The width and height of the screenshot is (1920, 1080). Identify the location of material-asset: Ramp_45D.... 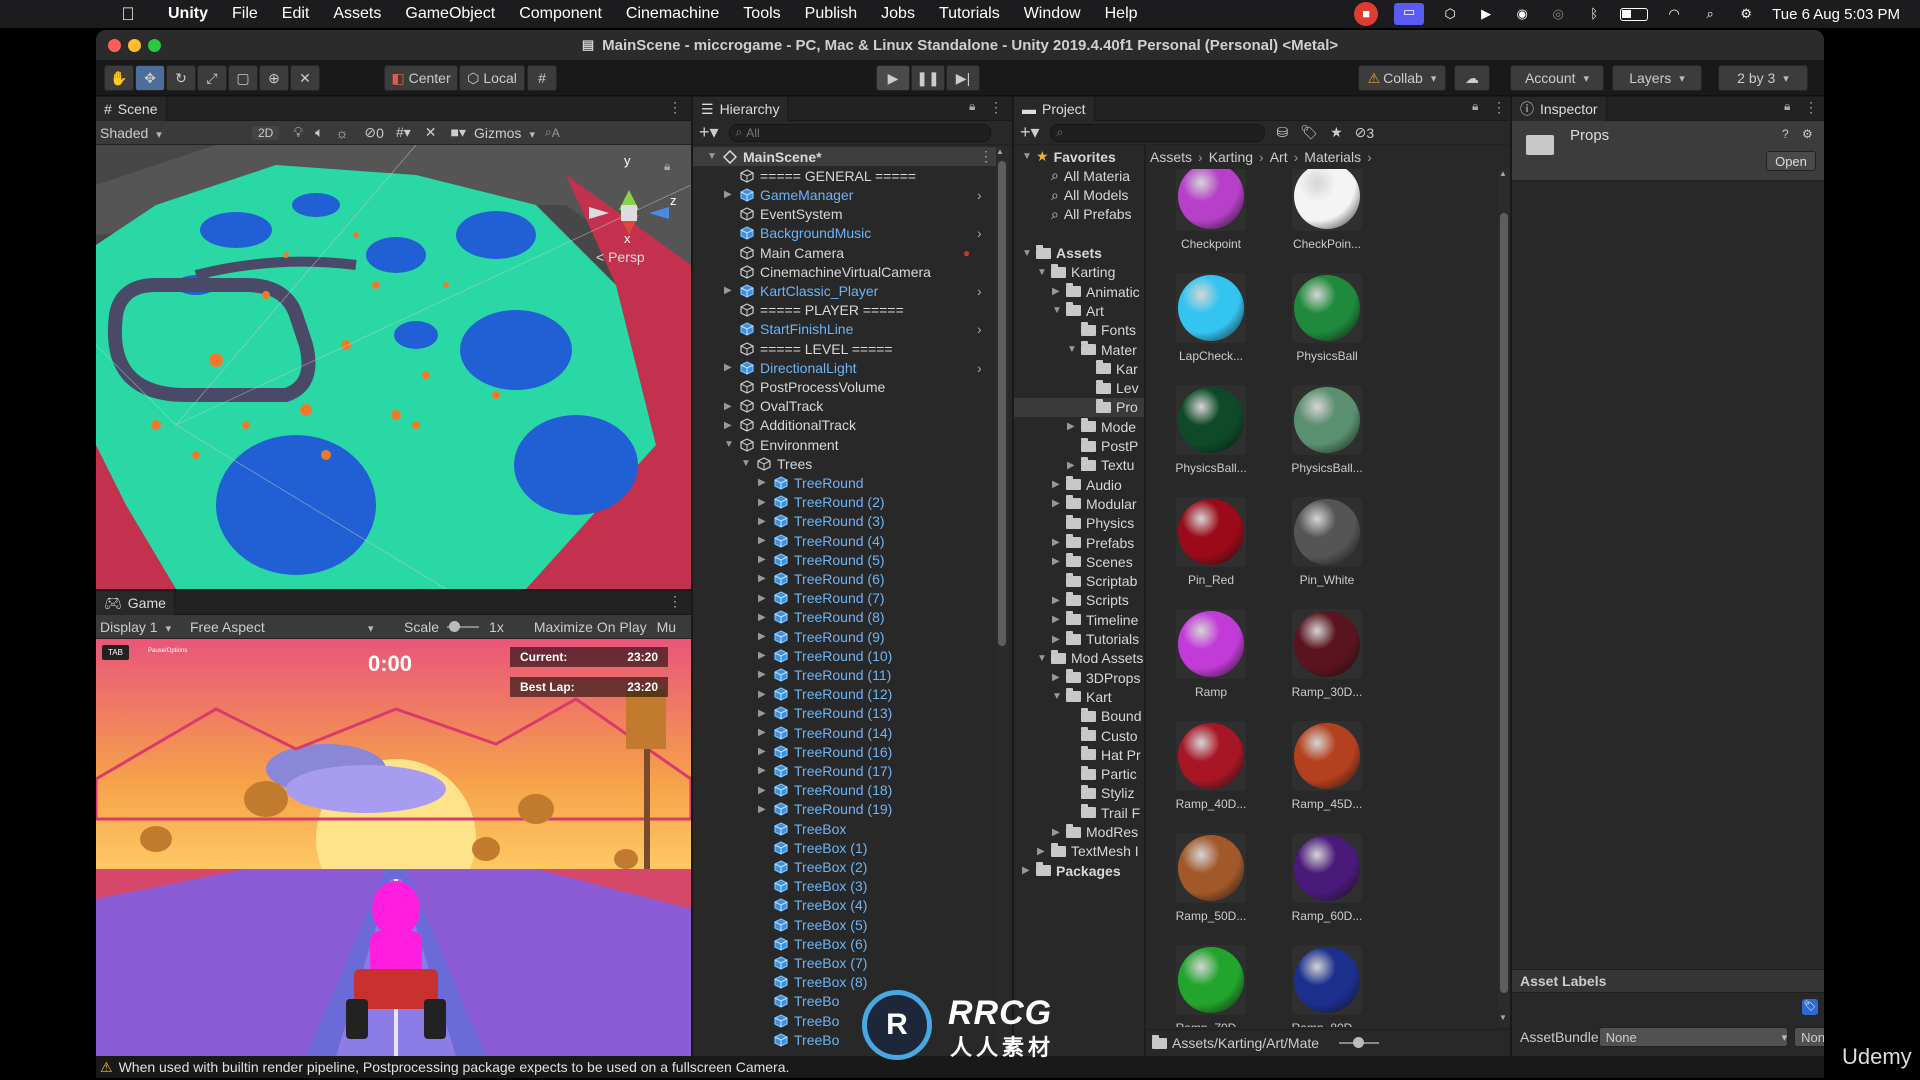
(1327, 766).